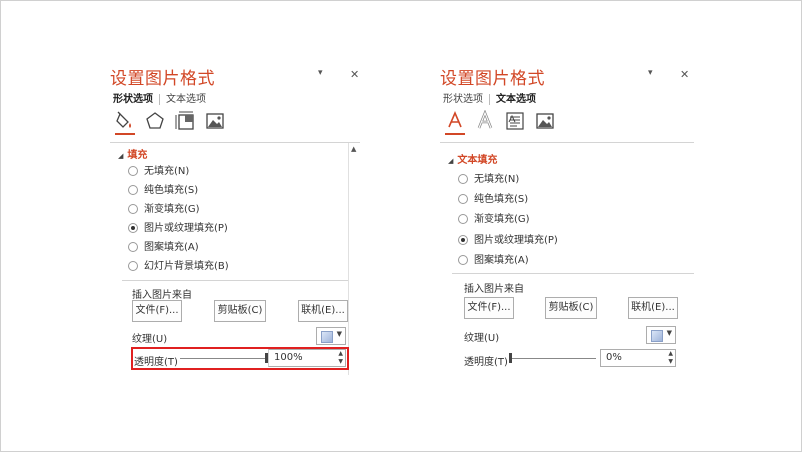 The width and height of the screenshot is (802, 452). What do you see at coordinates (670, 358) in the screenshot?
I see `spin-arrows-icon: ▲ ▼` at bounding box center [670, 358].